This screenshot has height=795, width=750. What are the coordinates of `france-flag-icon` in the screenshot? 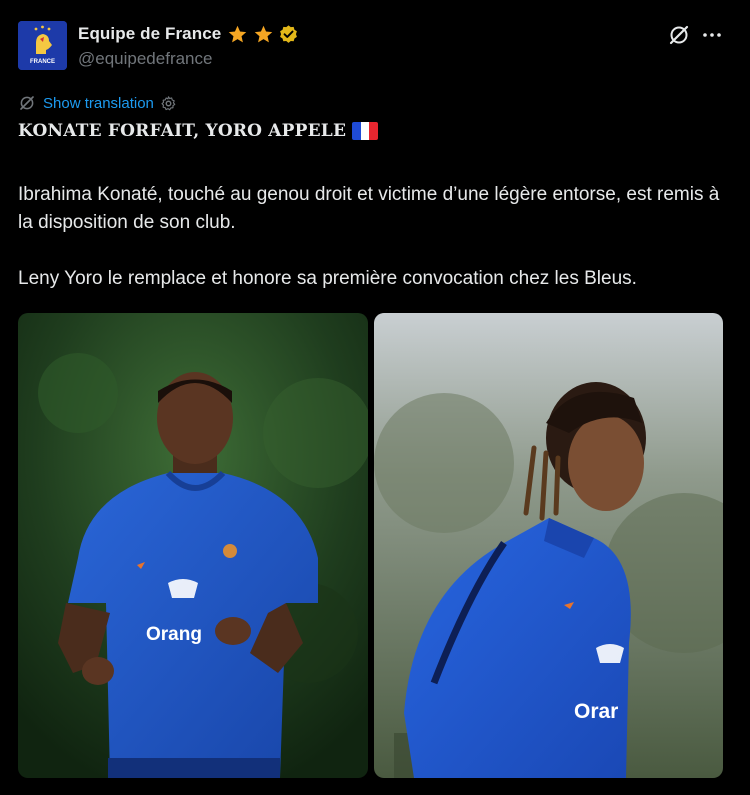 It's located at (365, 131).